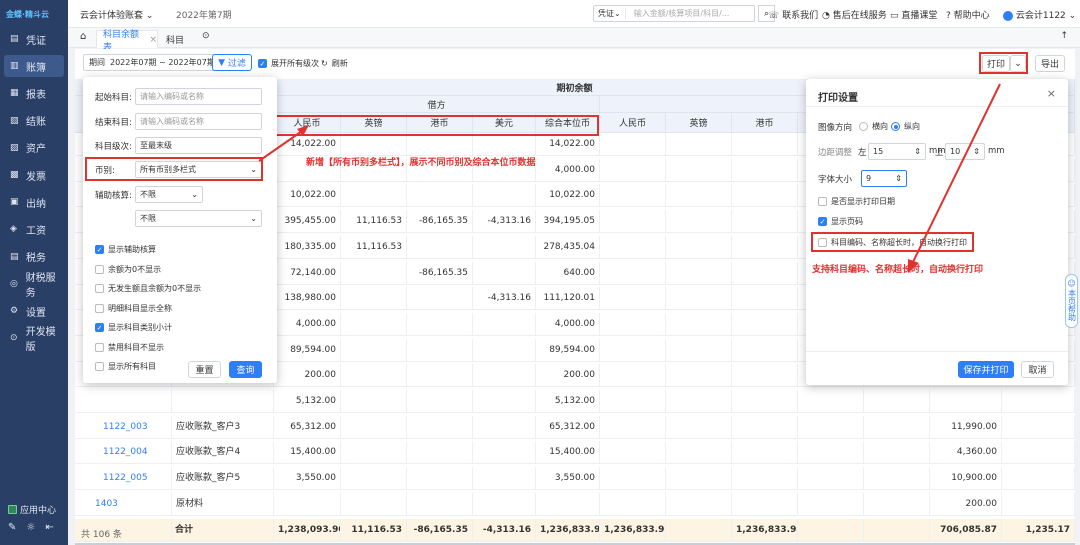  What do you see at coordinates (504, 299) in the screenshot?
I see `cell-usd: -4,313.16` at bounding box center [504, 299].